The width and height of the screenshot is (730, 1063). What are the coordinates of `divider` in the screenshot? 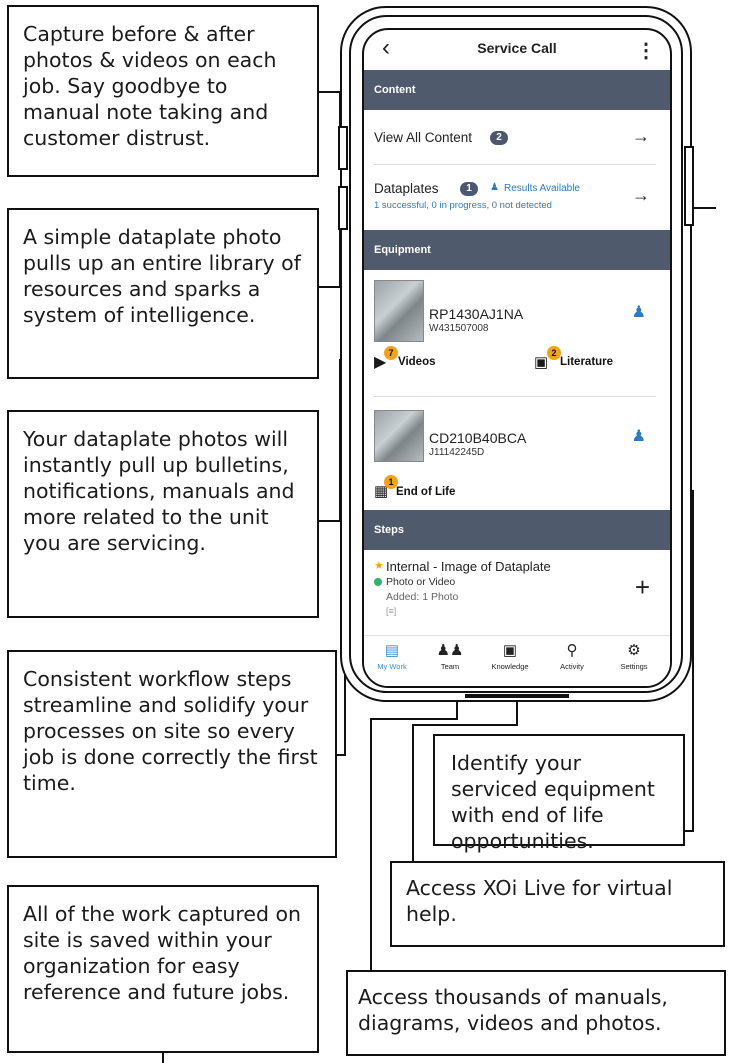 It's located at (515, 396).